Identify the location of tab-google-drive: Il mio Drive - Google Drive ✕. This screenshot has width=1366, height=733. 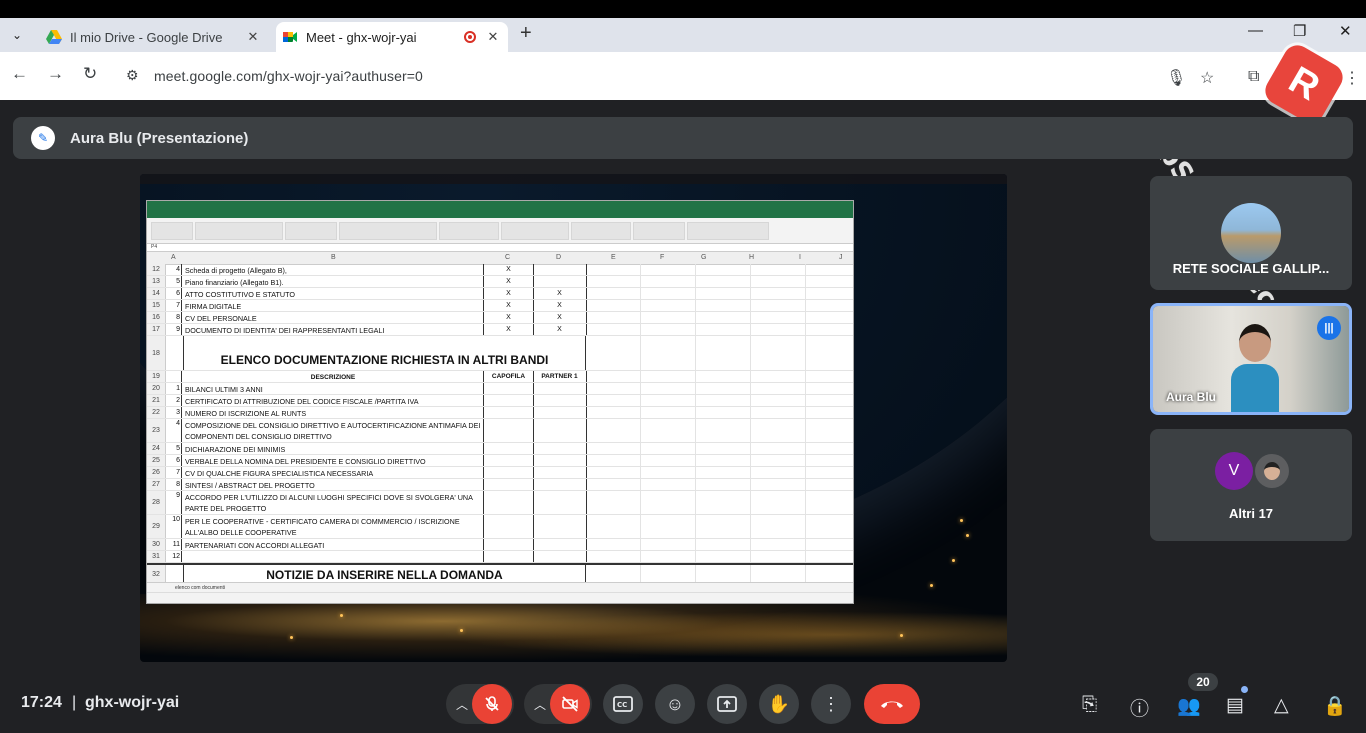
(154, 37).